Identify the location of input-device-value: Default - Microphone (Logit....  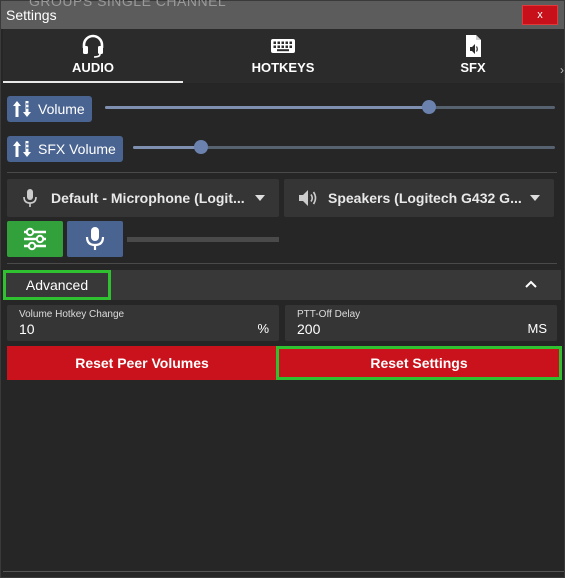
(148, 198).